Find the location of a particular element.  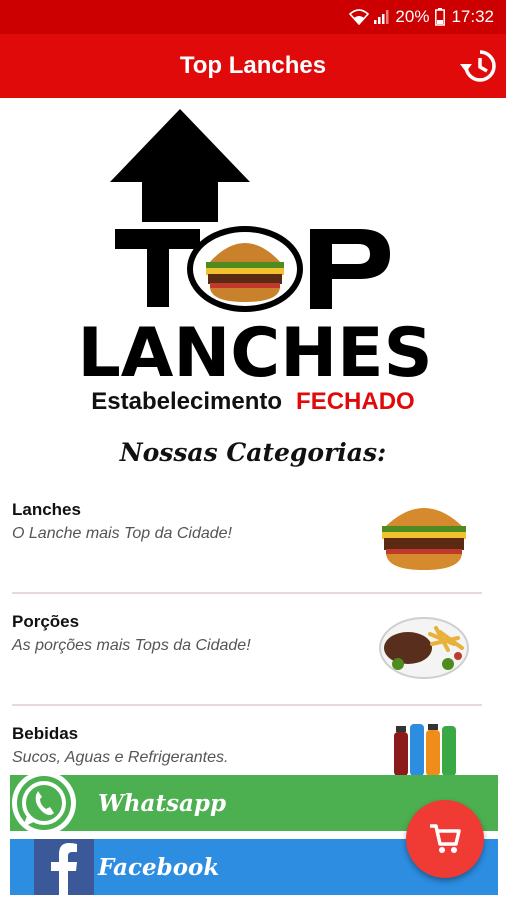

history-button is located at coordinates (478, 66).